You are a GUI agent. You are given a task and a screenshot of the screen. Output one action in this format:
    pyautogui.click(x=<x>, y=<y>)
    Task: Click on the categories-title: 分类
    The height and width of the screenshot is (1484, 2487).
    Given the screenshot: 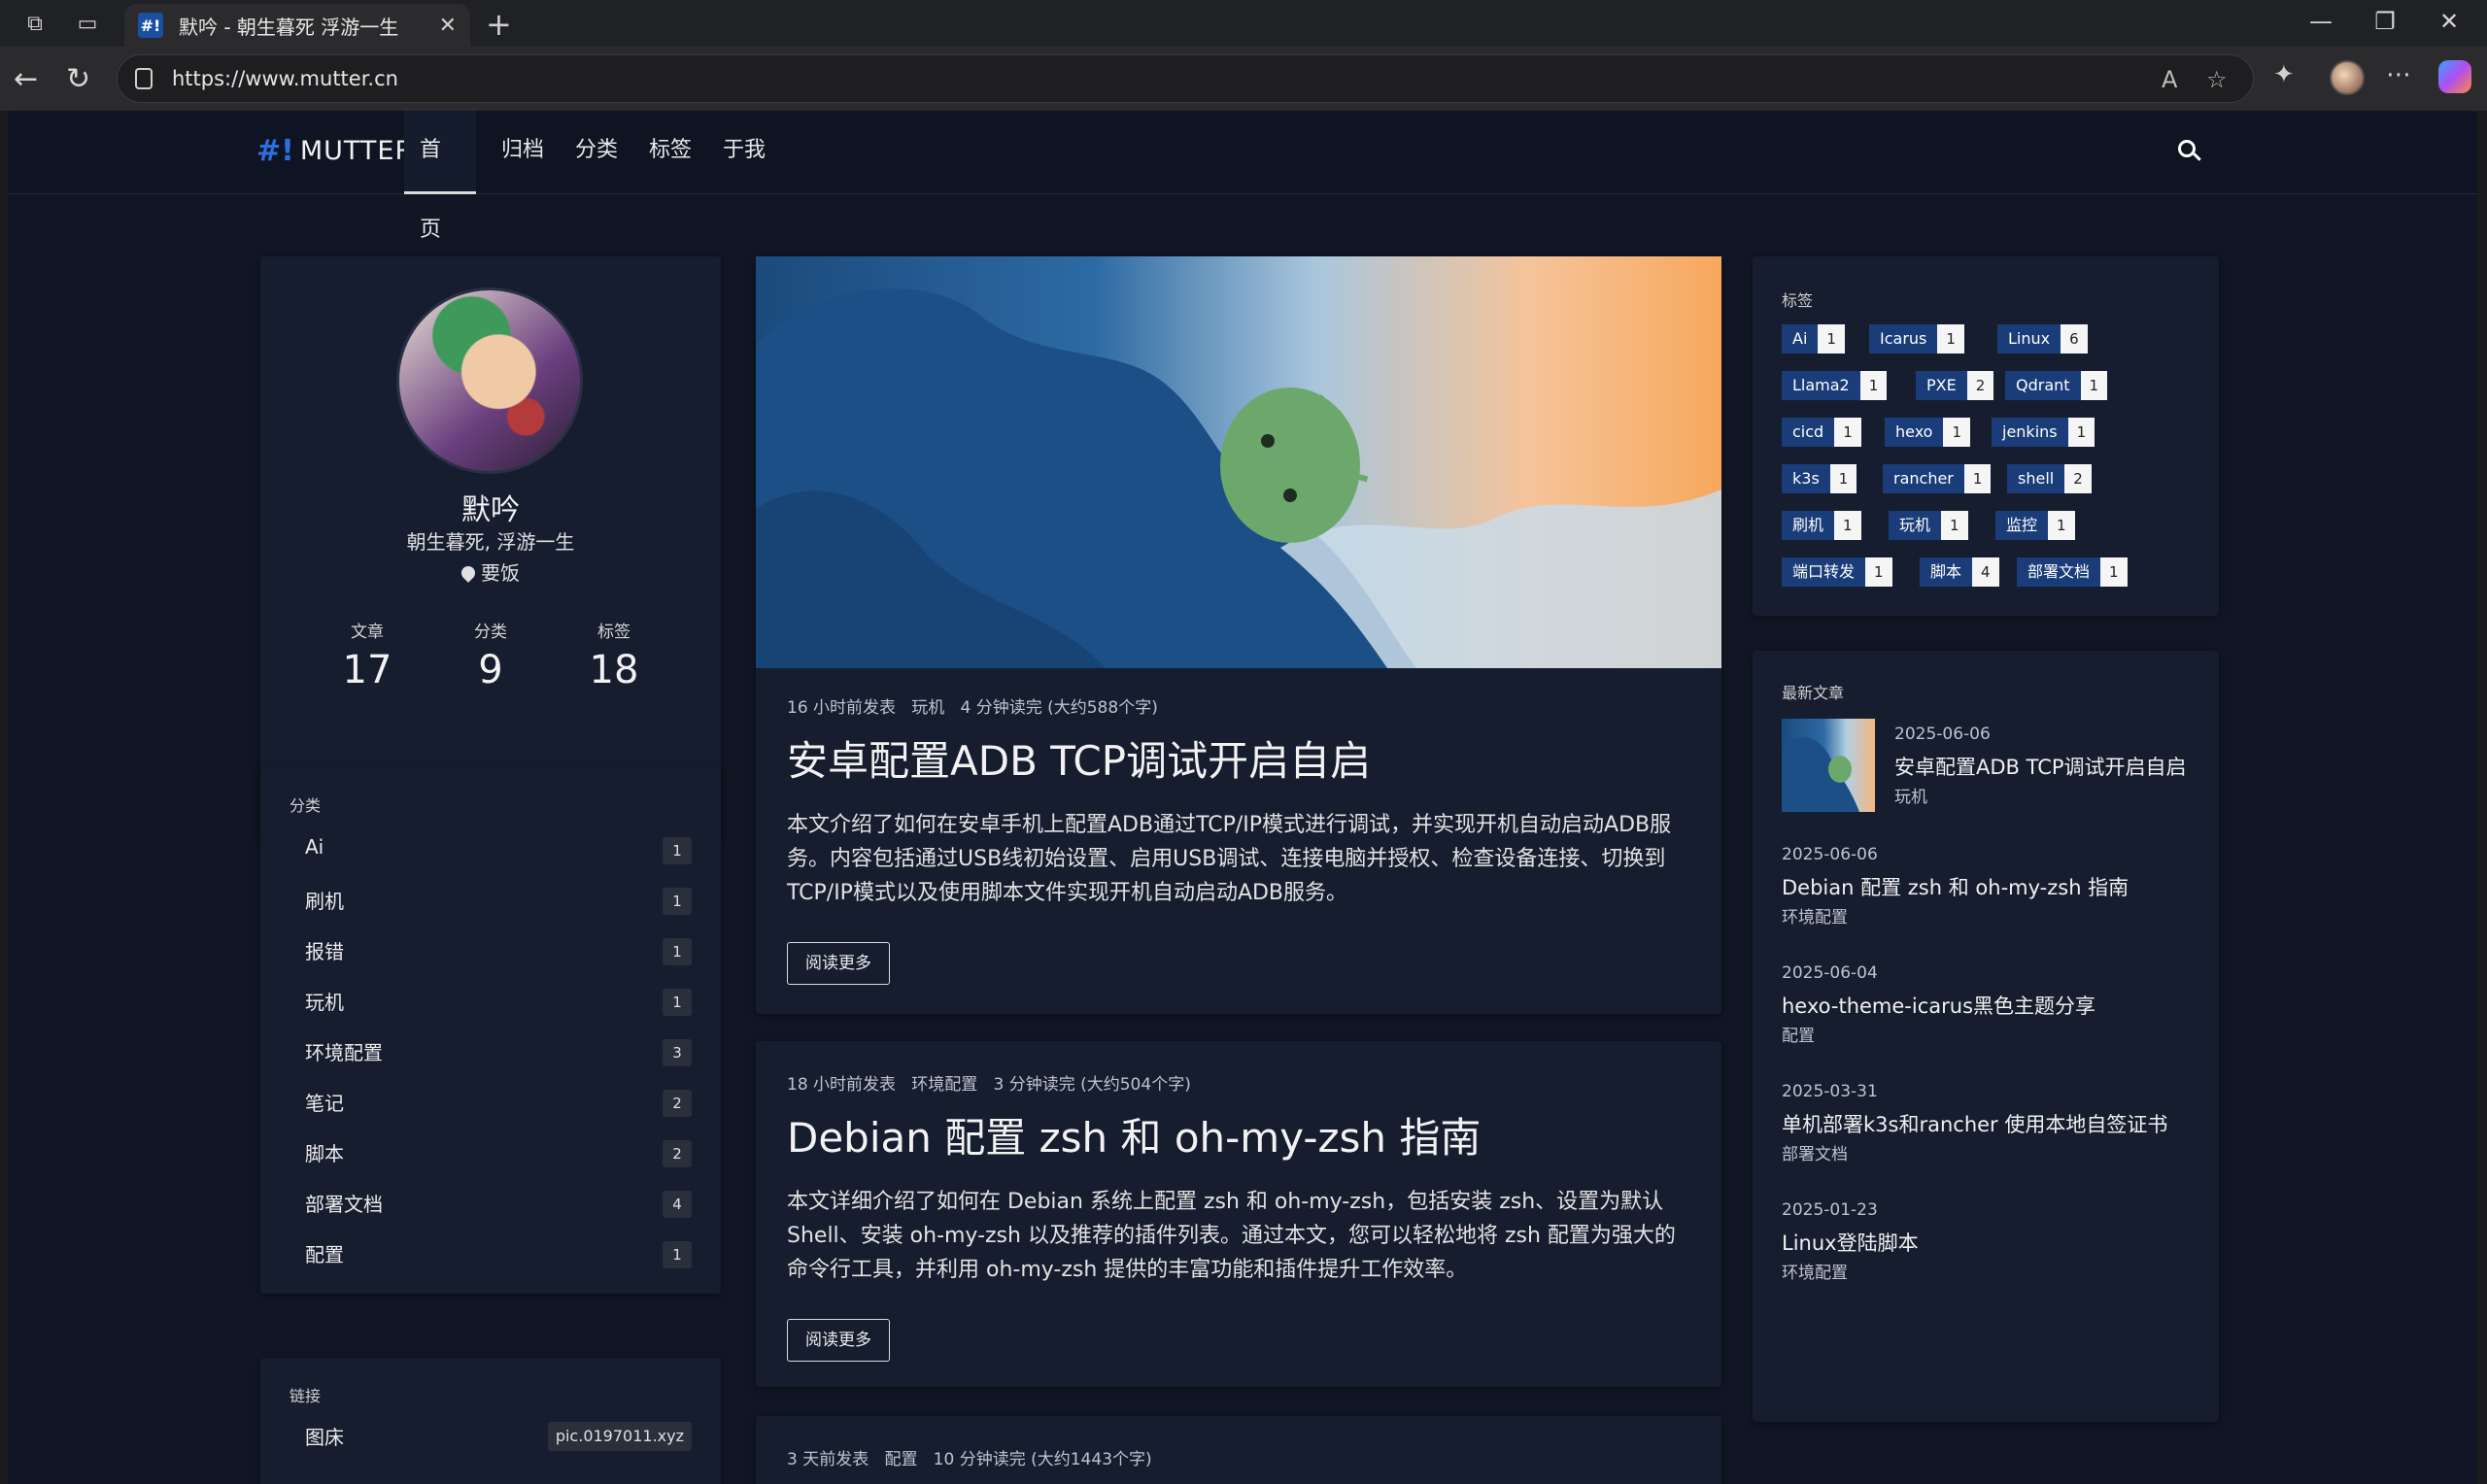 What is the action you would take?
    pyautogui.click(x=306, y=805)
    